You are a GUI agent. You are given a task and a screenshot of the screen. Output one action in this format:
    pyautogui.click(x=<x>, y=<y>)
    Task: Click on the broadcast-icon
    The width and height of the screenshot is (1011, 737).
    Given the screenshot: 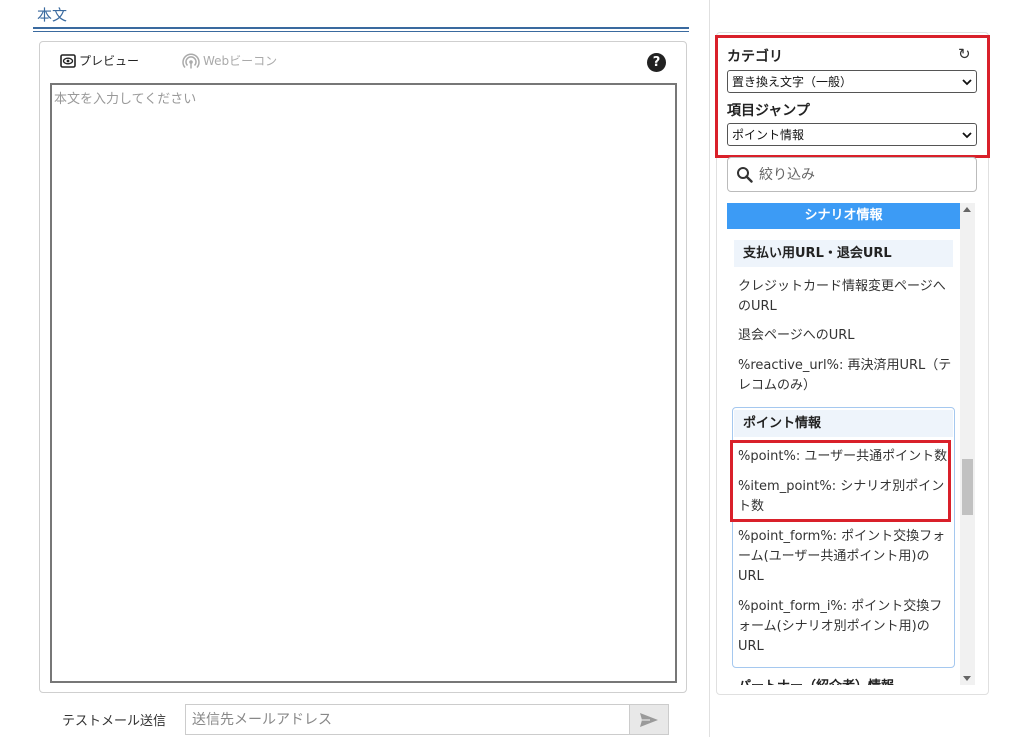 What is the action you would take?
    pyautogui.click(x=191, y=60)
    